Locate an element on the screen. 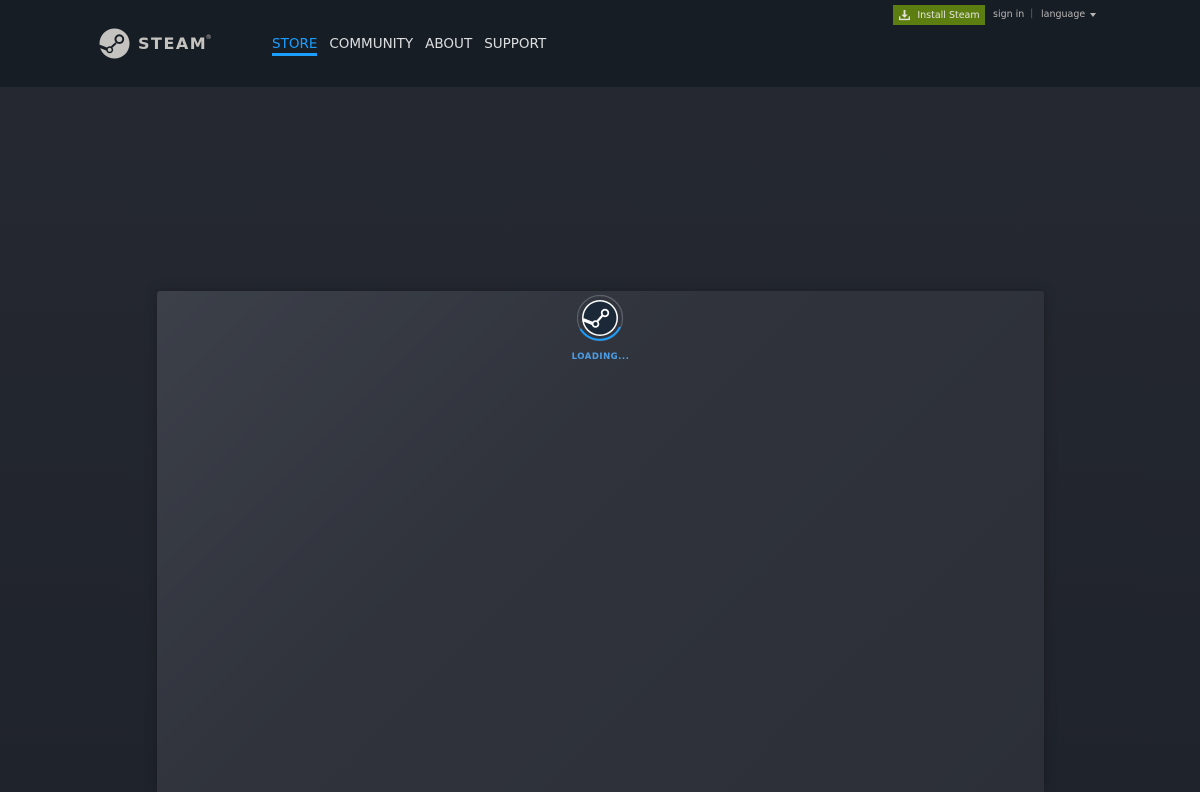 This screenshot has height=792, width=1200. steam-logo-spinner-icon is located at coordinates (600, 318).